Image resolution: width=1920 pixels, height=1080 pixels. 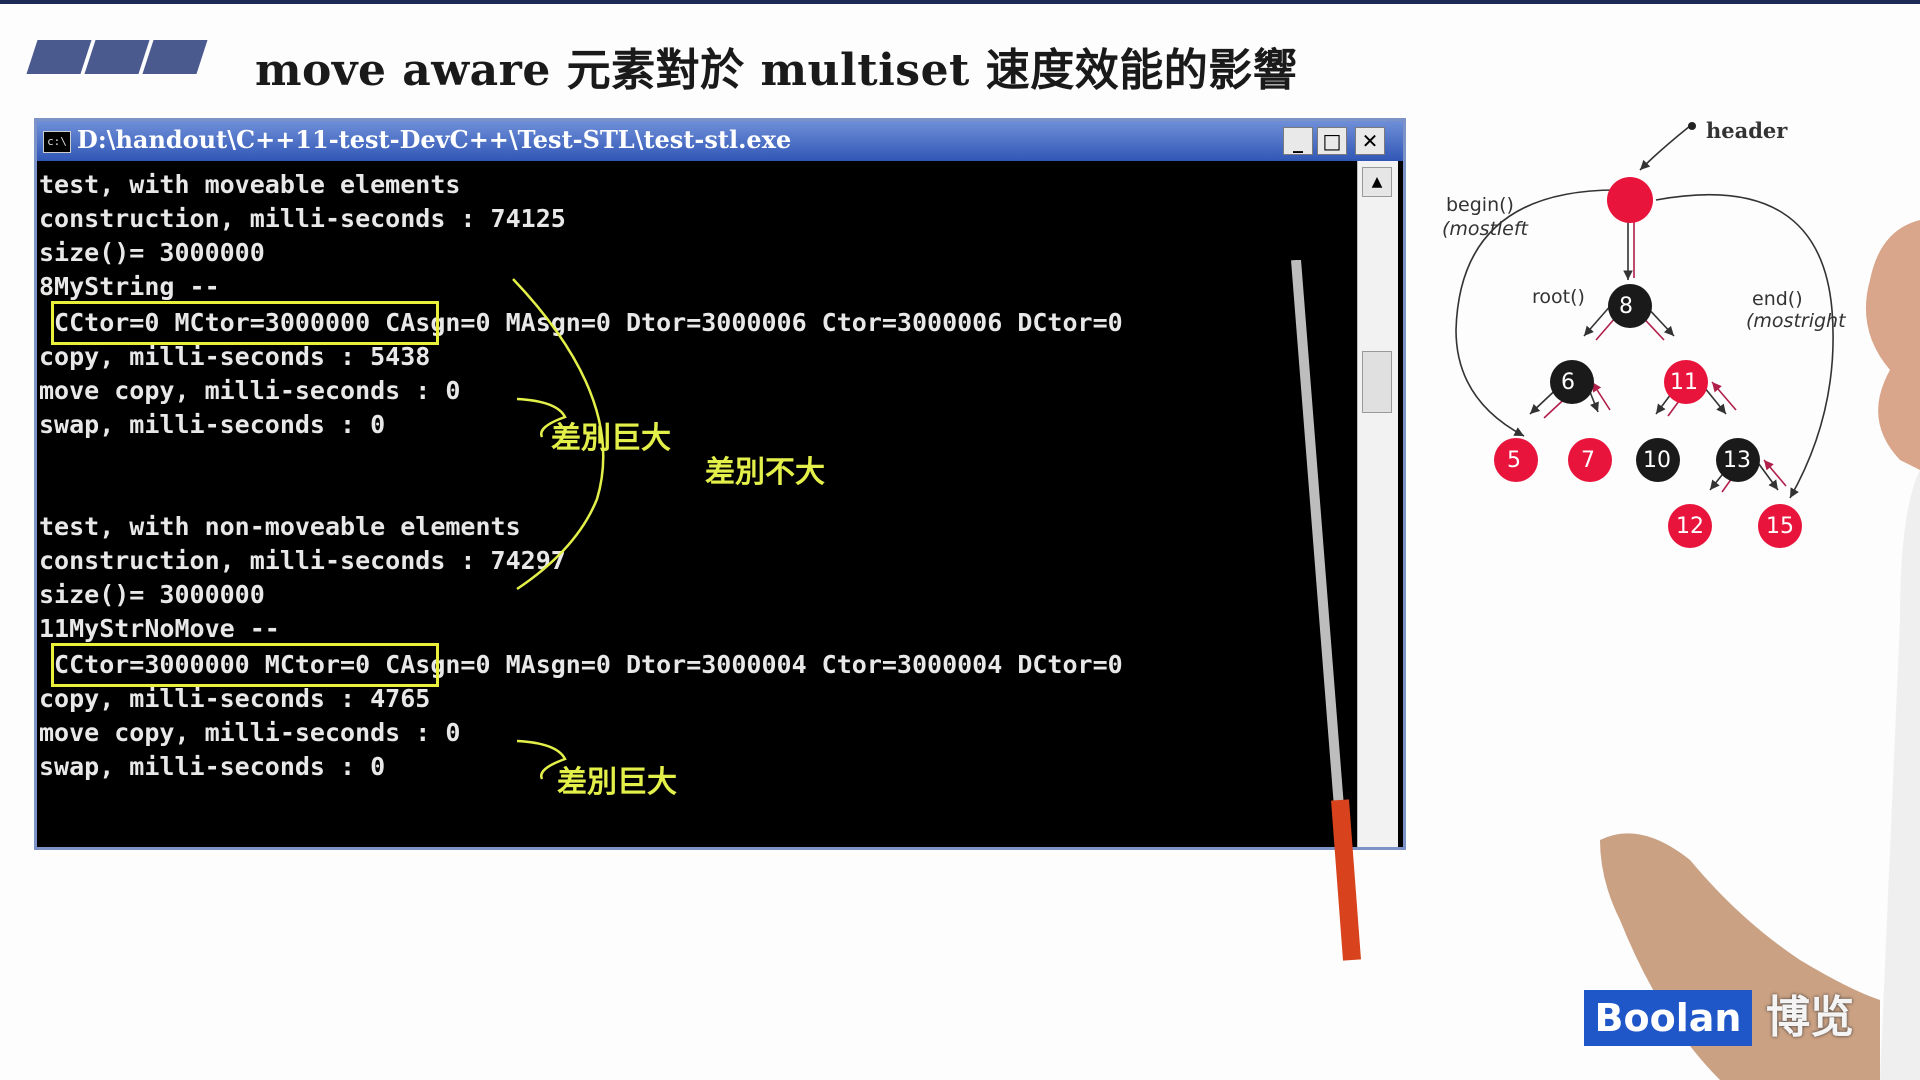 I want to click on tree-node: 5, so click(x=1514, y=460).